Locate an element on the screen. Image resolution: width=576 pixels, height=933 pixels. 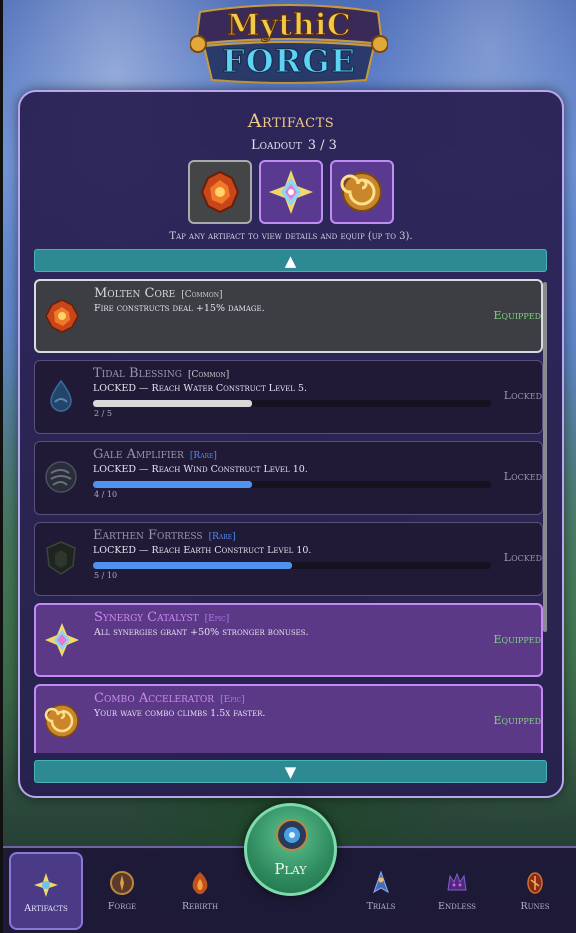
nav-runes: Runes is located at coordinates (535, 890).